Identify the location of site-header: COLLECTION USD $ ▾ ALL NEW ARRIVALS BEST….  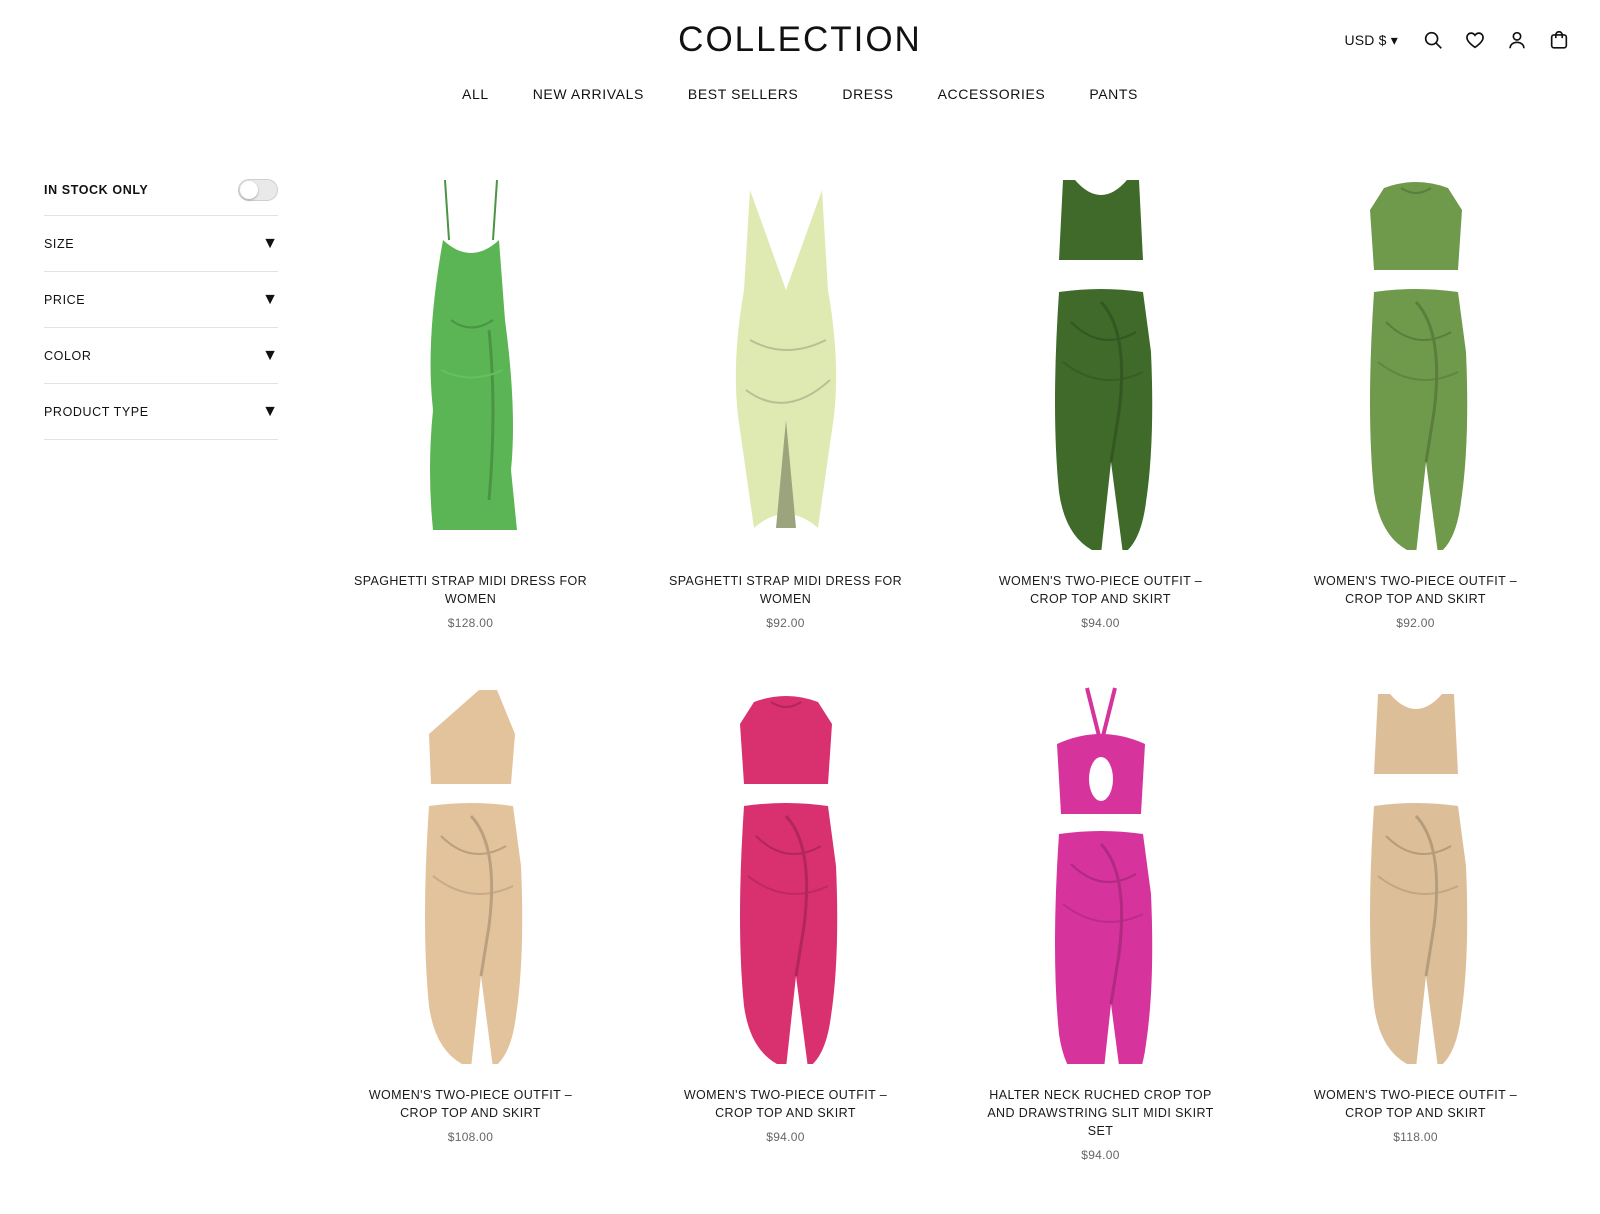
(800, 60).